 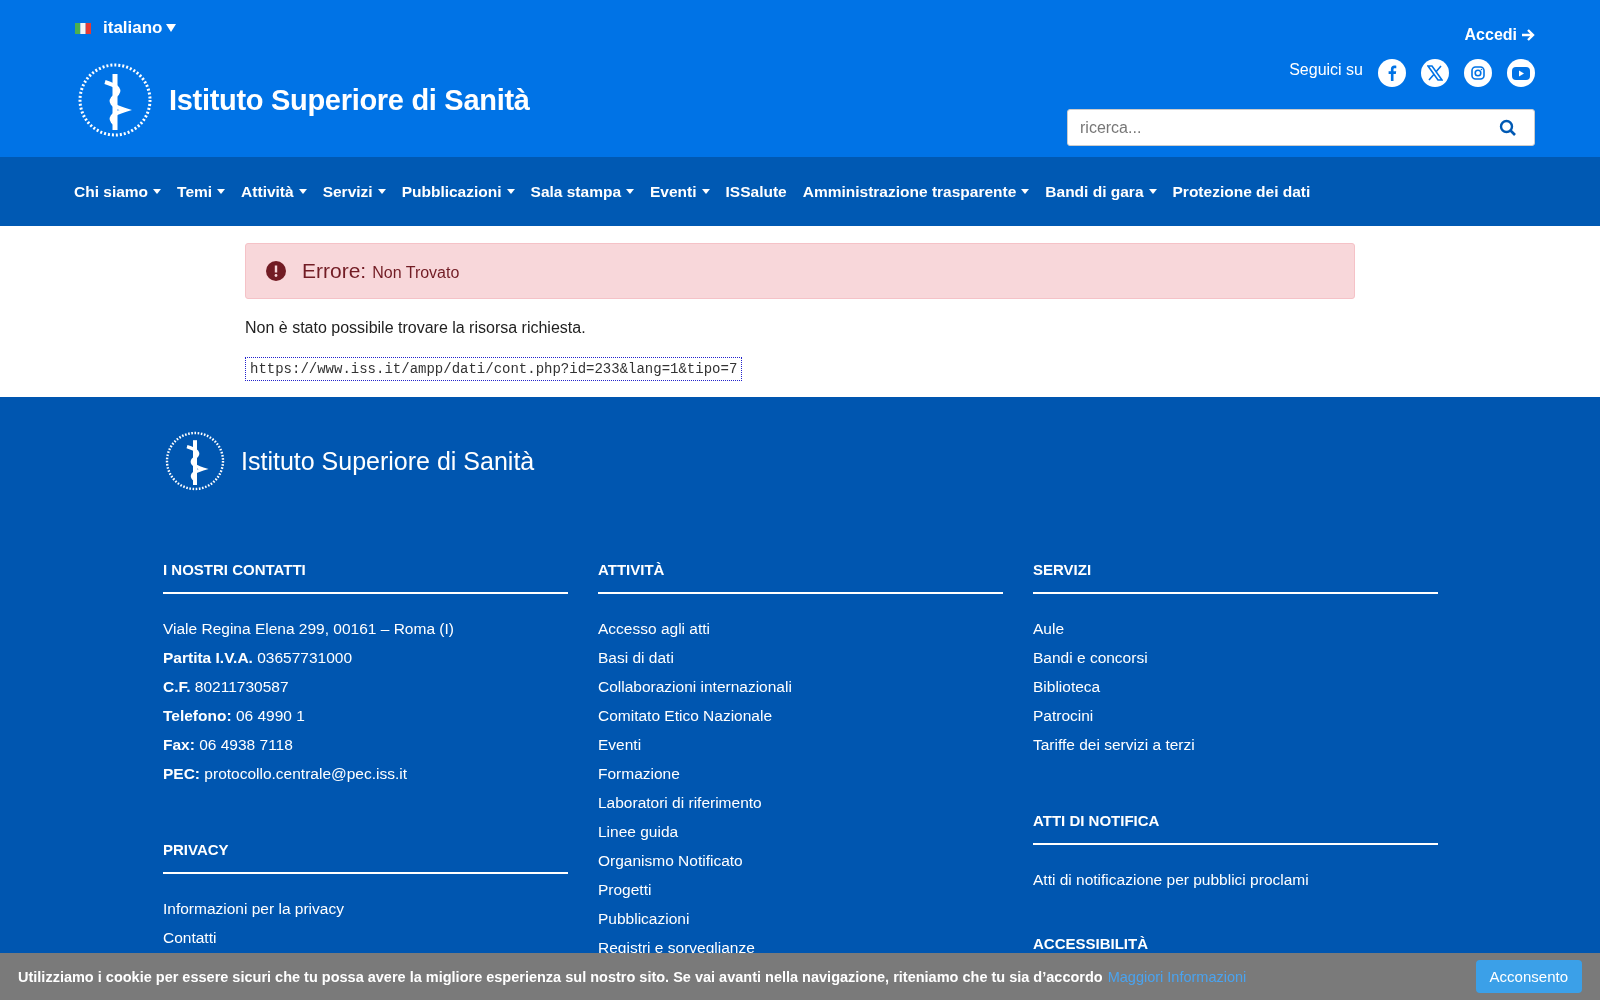 What do you see at coordinates (416, 272) in the screenshot?
I see `error-message: Non Trovato` at bounding box center [416, 272].